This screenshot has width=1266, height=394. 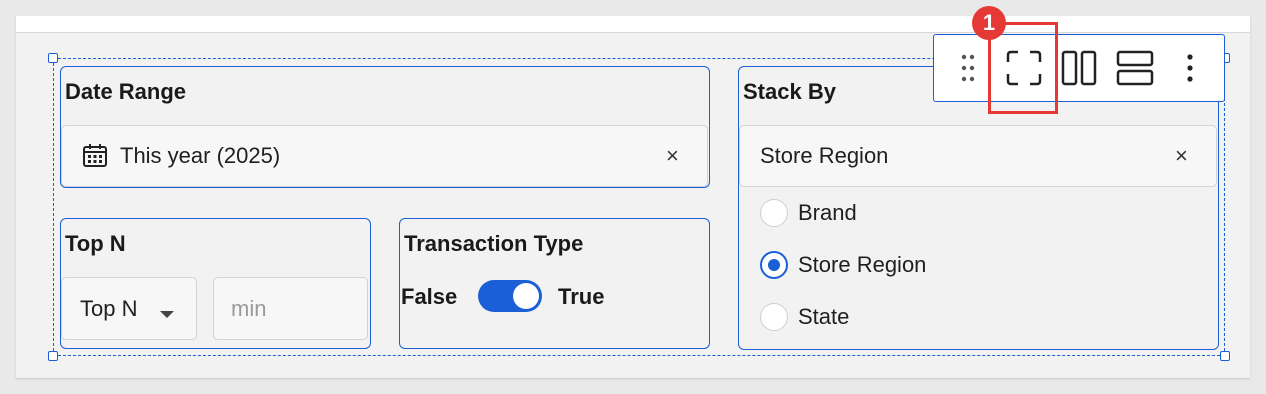 I want to click on radio-brand, so click(x=774, y=213).